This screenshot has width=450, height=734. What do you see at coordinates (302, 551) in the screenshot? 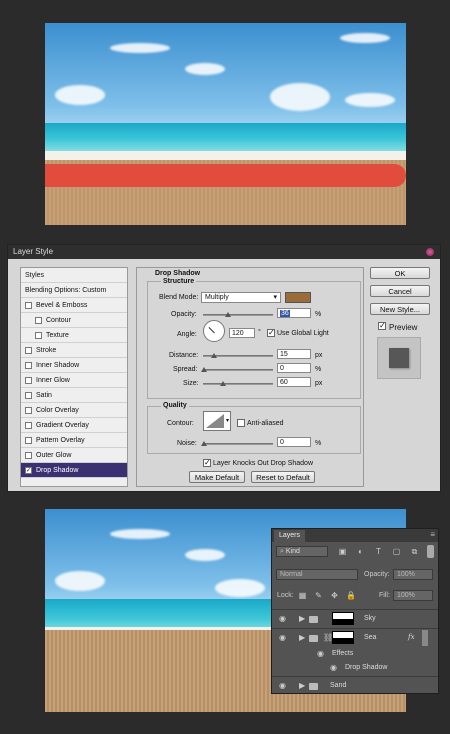
I see `filter-kind-select: ⌕ Kind` at bounding box center [302, 551].